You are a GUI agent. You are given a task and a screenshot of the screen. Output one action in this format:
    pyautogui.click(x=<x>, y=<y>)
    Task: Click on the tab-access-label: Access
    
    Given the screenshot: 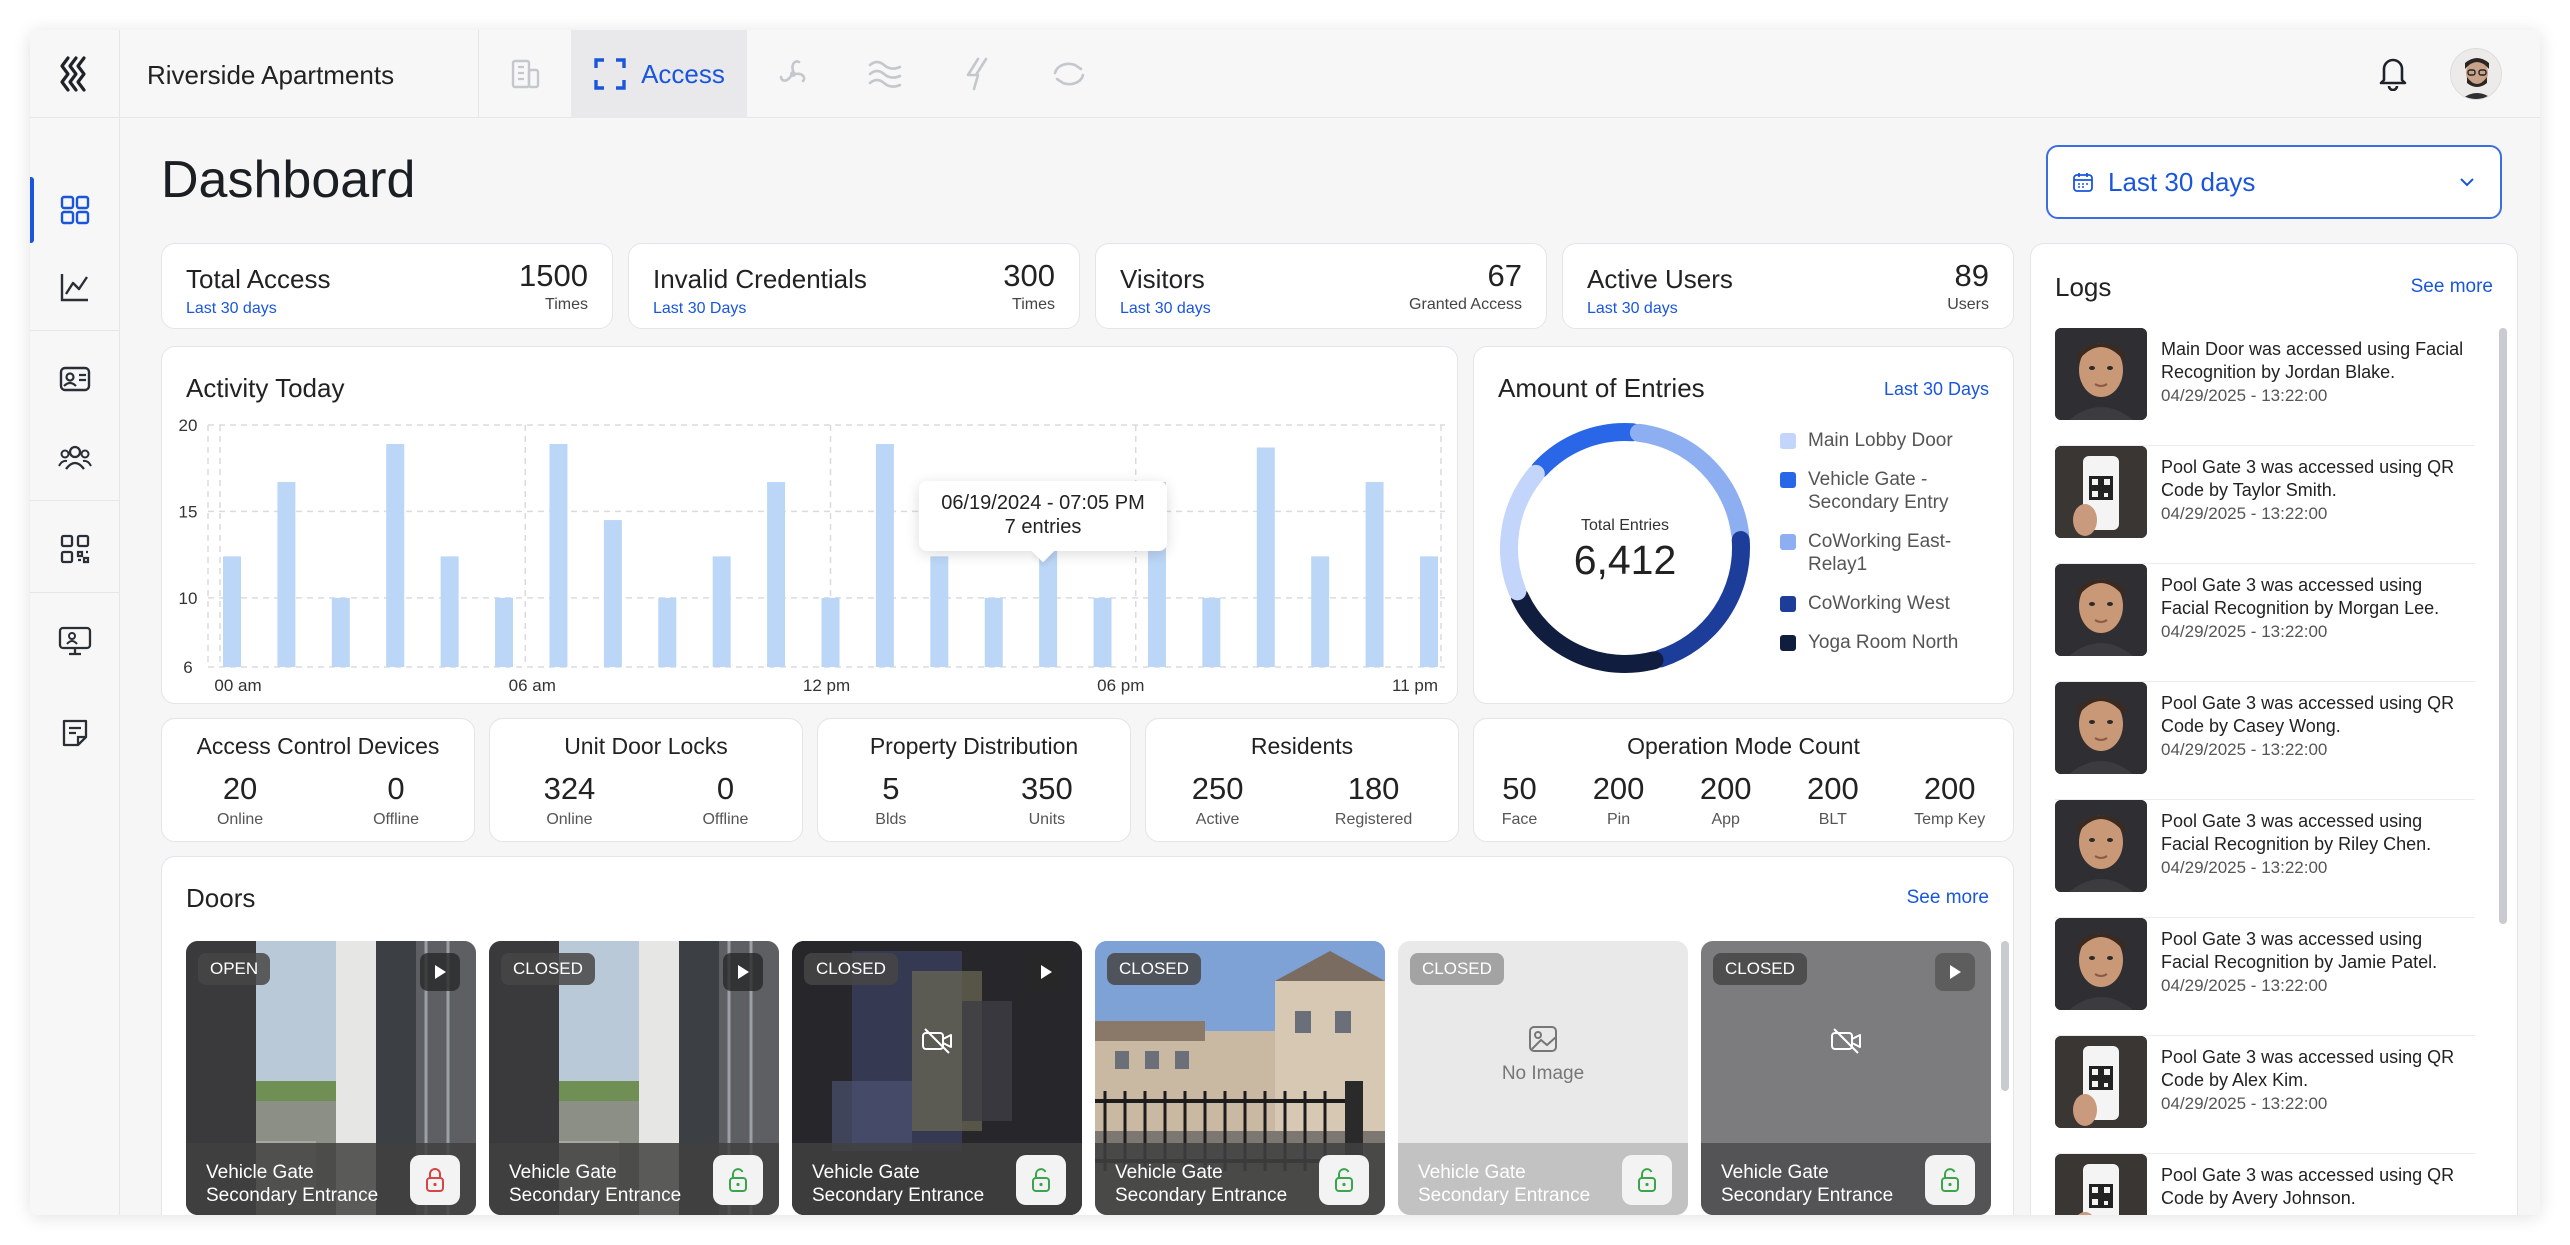 What is the action you would take?
    pyautogui.click(x=683, y=73)
    